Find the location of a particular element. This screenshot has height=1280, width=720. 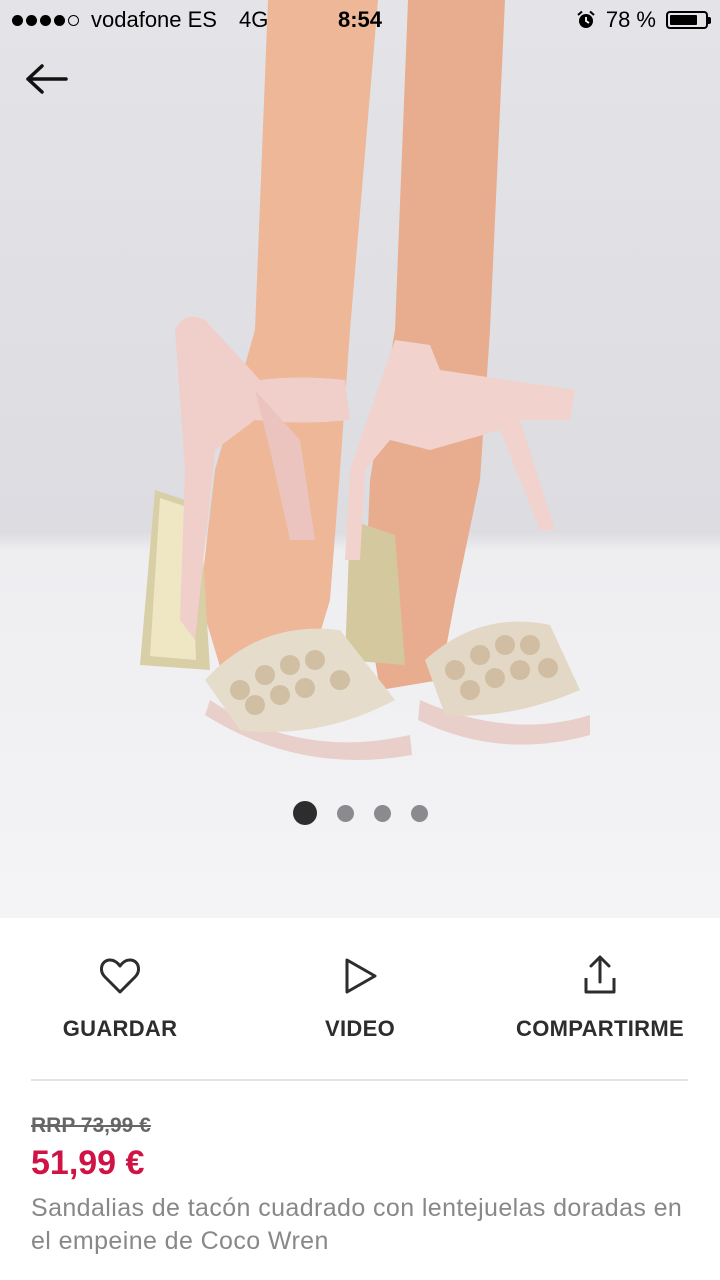

back-button is located at coordinates (47, 79).